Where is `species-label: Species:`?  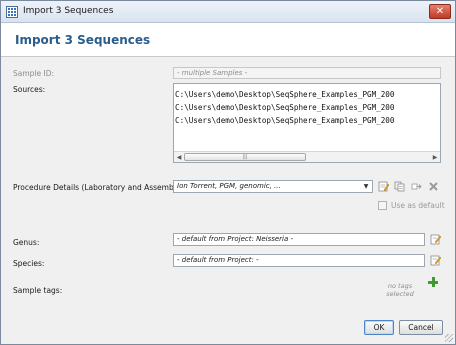
species-label: Species: is located at coordinates (29, 263).